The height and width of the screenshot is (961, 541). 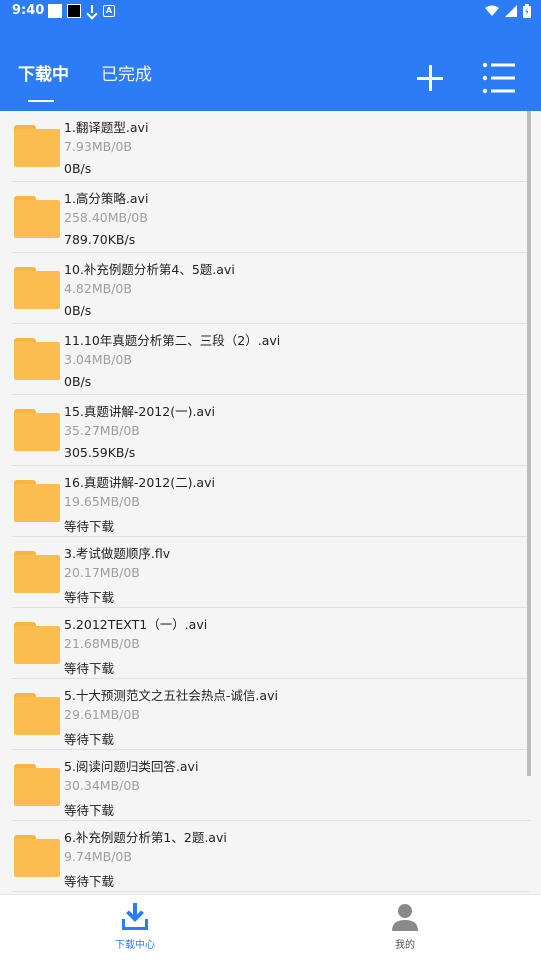 What do you see at coordinates (265, 501) in the screenshot?
I see `list-item: 16.真题讲解-2012(二).avi 19.65MB/0B 等待下载` at bounding box center [265, 501].